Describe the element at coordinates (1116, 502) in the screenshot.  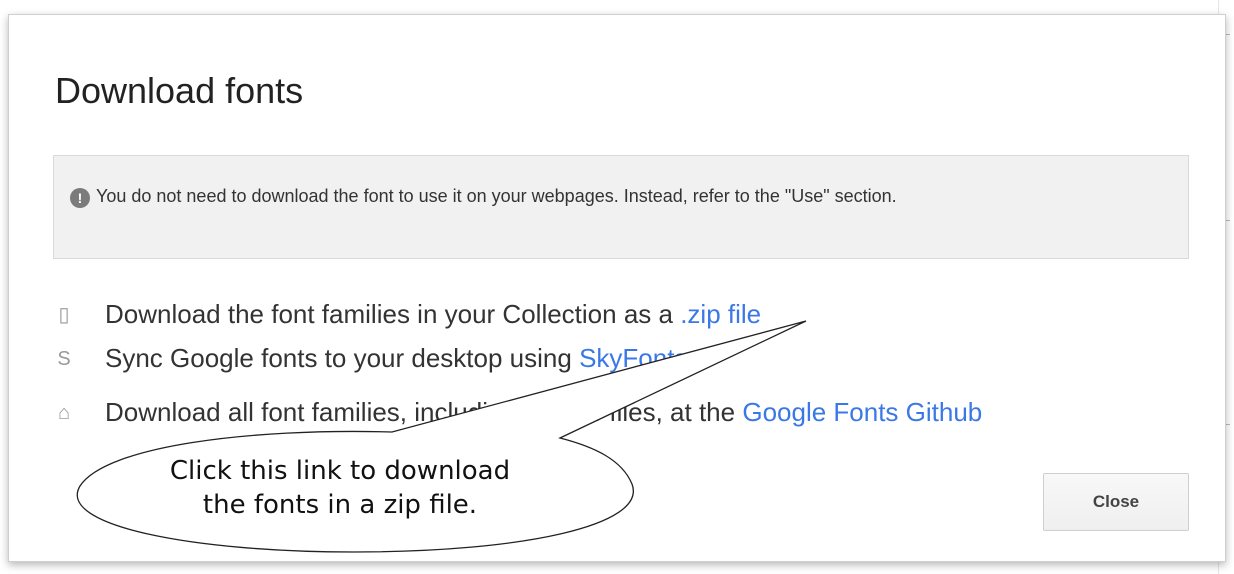
I see `close-button: Close` at that location.